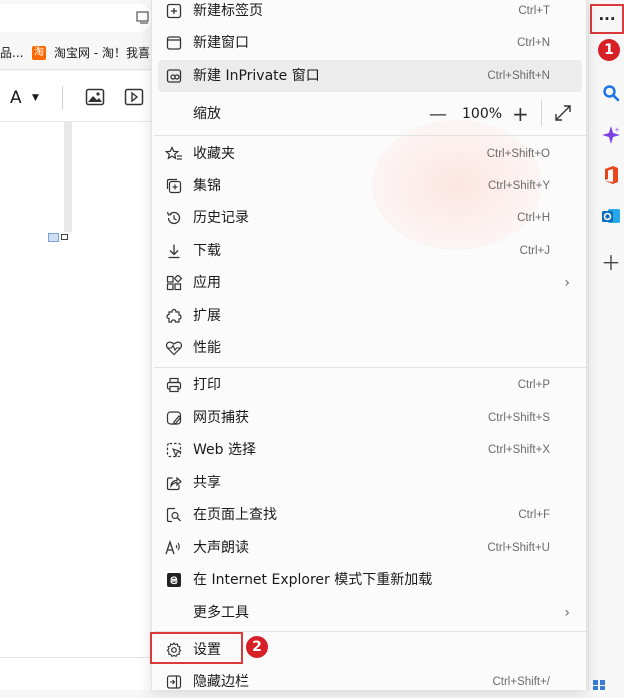  Describe the element at coordinates (533, 218) in the screenshot. I see `shortcut: Ctrl+H` at that location.